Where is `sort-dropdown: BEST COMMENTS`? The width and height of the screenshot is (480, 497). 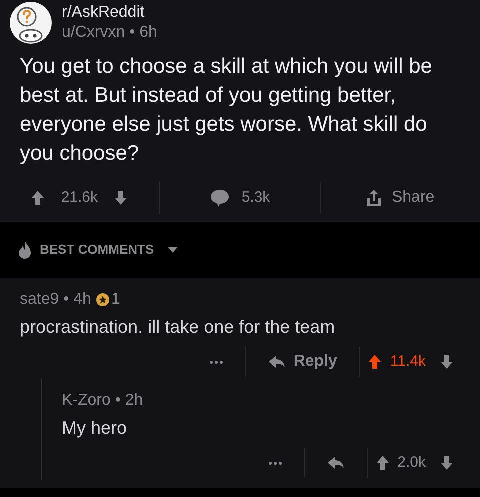
sort-dropdown: BEST COMMENTS is located at coordinates (109, 250).